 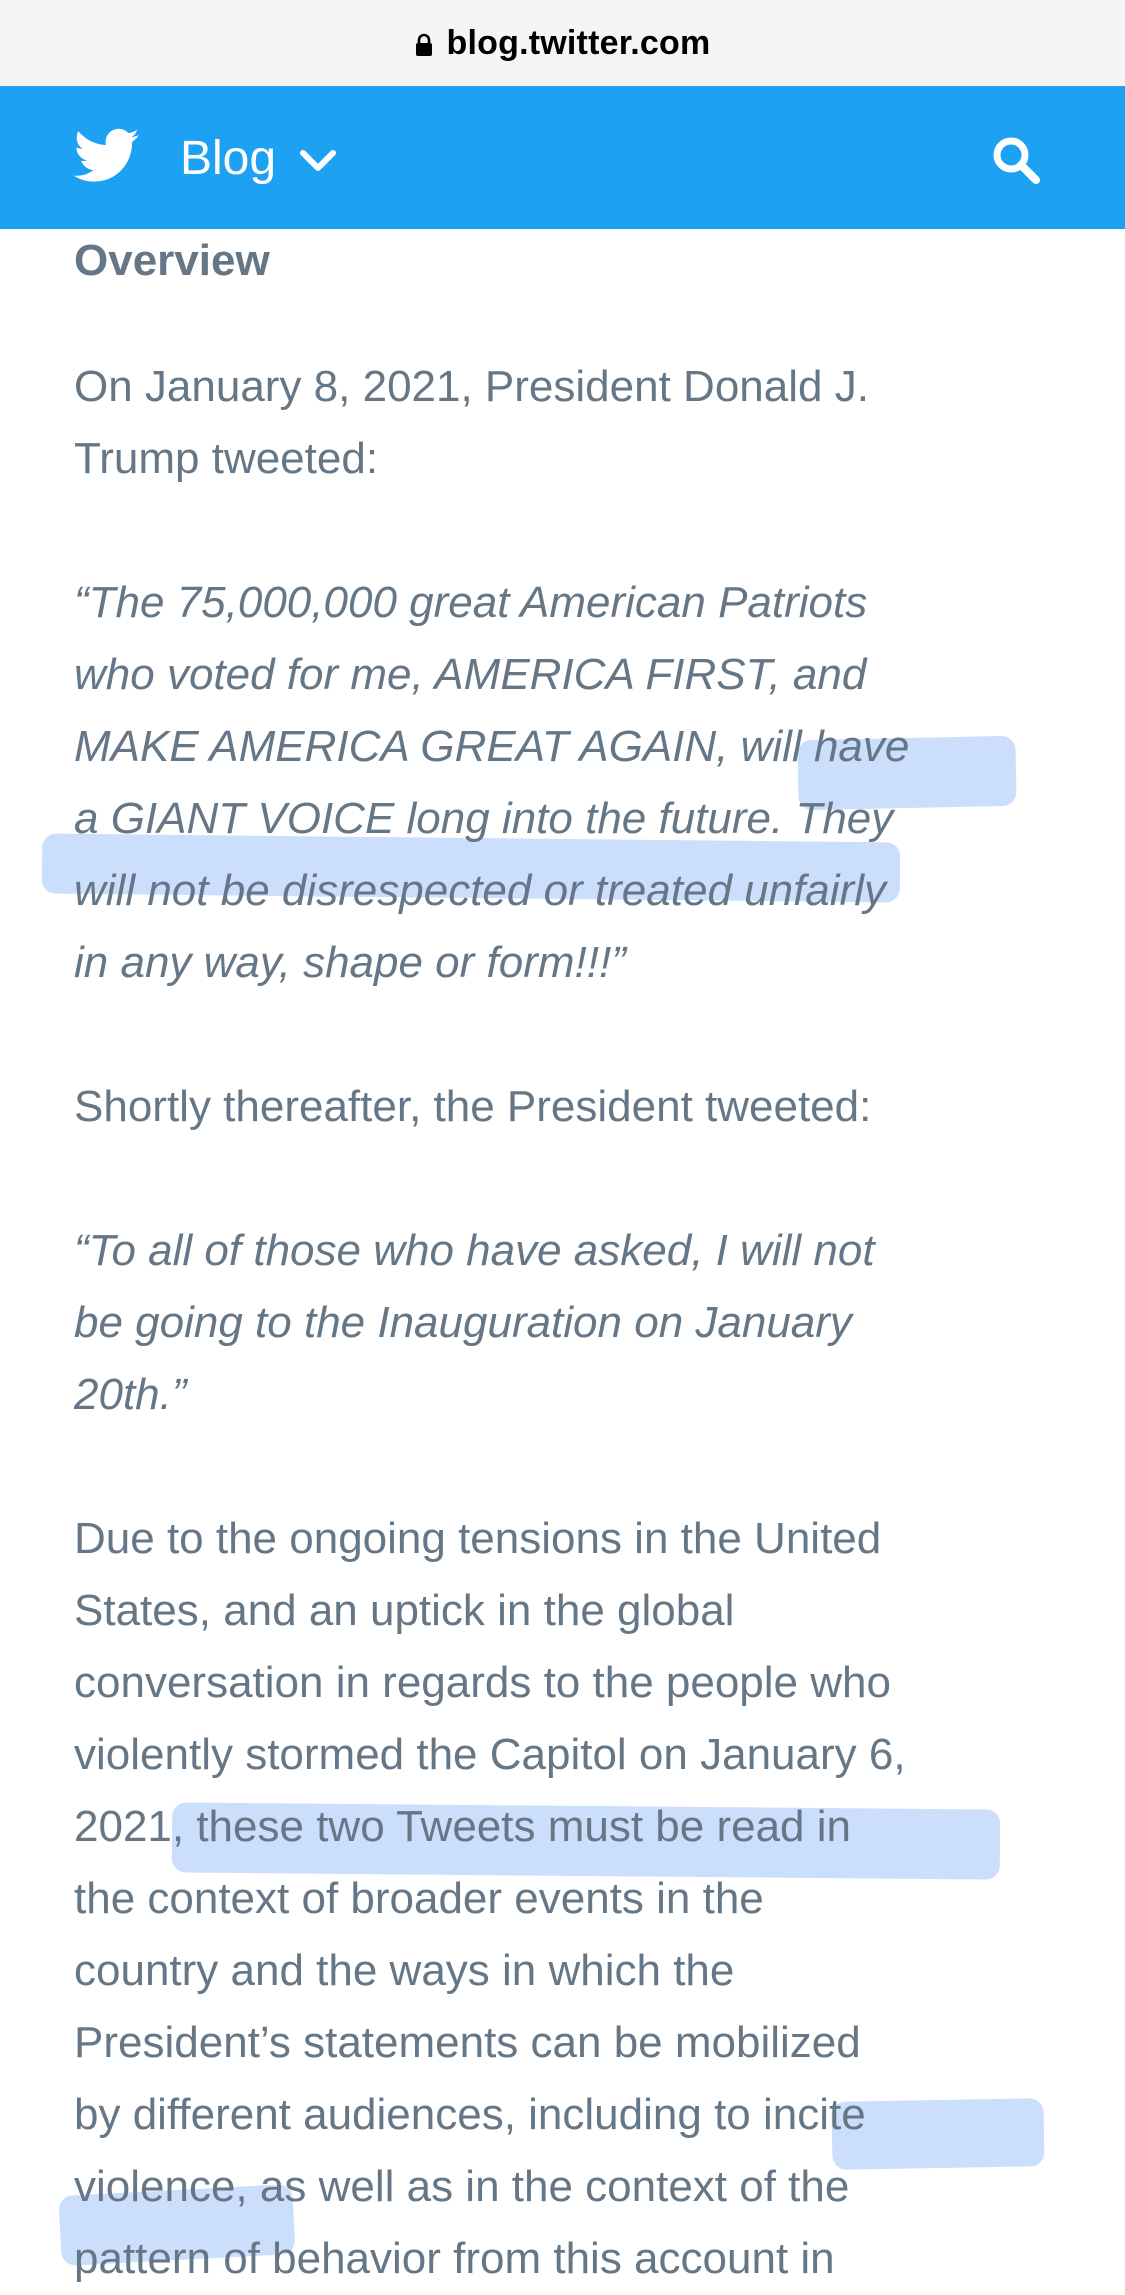 I want to click on lock-icon, so click(x=423, y=44).